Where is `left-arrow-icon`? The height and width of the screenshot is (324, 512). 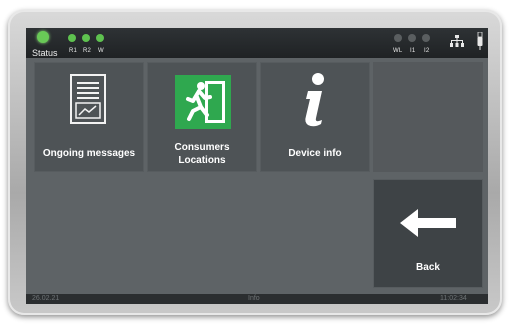
left-arrow-icon is located at coordinates (428, 223).